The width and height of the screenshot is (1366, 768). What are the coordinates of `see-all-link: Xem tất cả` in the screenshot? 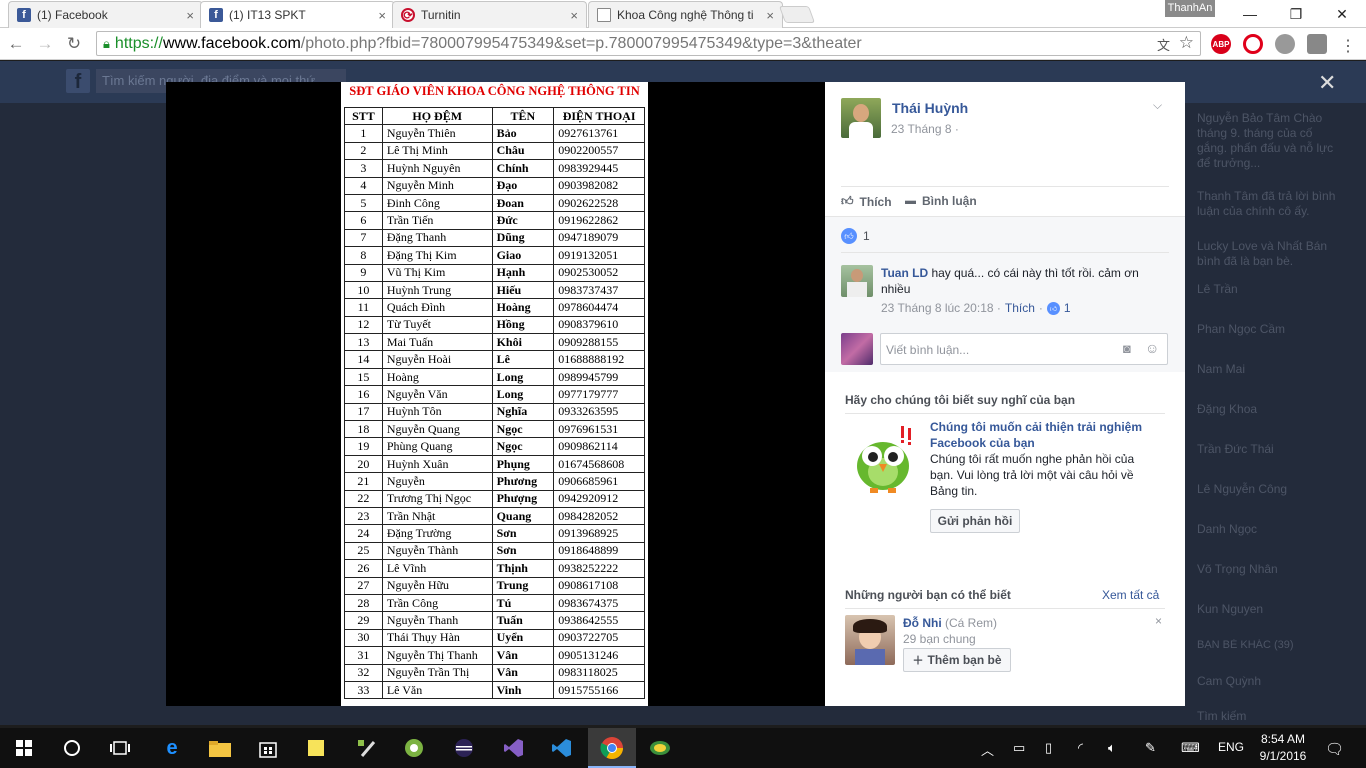 It's located at (1130, 595).